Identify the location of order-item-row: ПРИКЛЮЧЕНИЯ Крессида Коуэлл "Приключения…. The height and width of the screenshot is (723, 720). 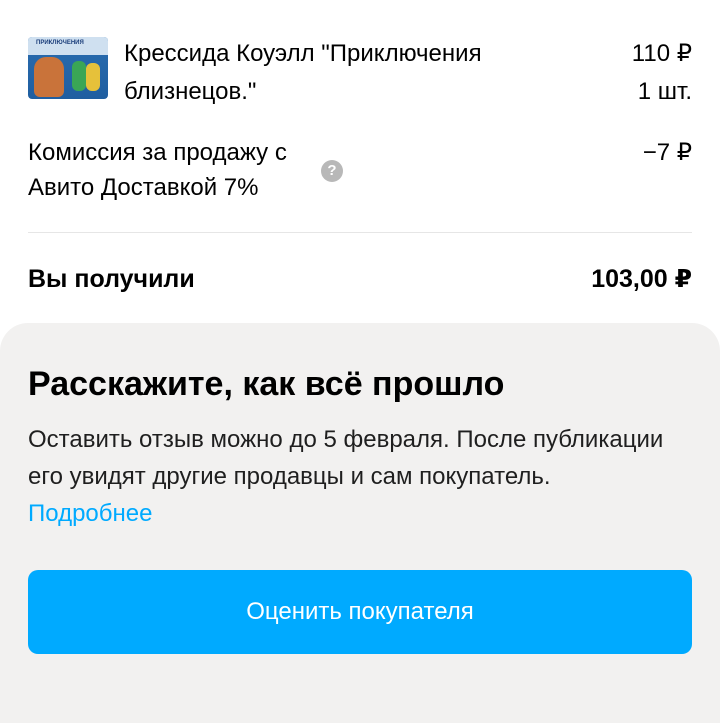
(360, 73).